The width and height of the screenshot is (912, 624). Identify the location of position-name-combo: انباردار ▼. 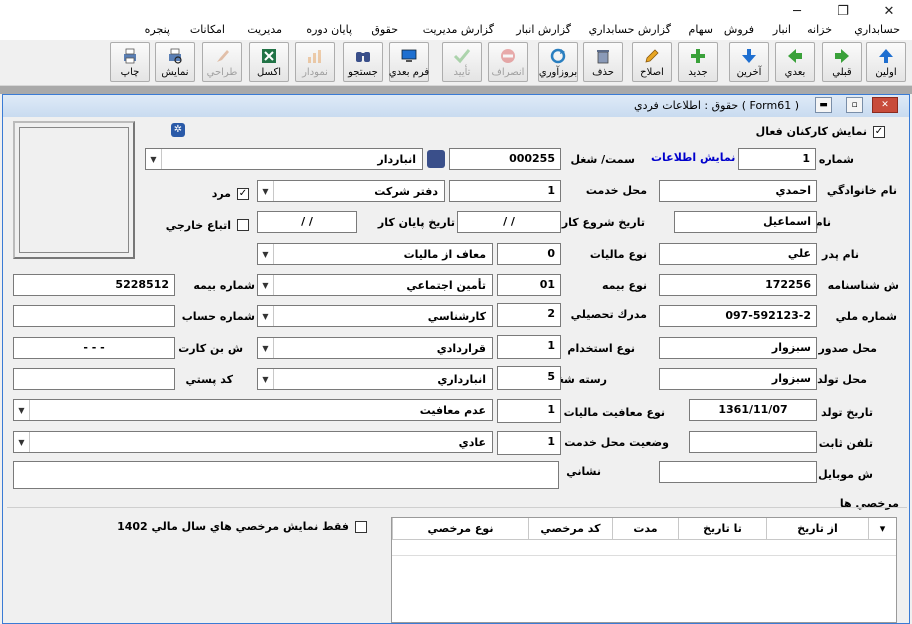
(284, 159).